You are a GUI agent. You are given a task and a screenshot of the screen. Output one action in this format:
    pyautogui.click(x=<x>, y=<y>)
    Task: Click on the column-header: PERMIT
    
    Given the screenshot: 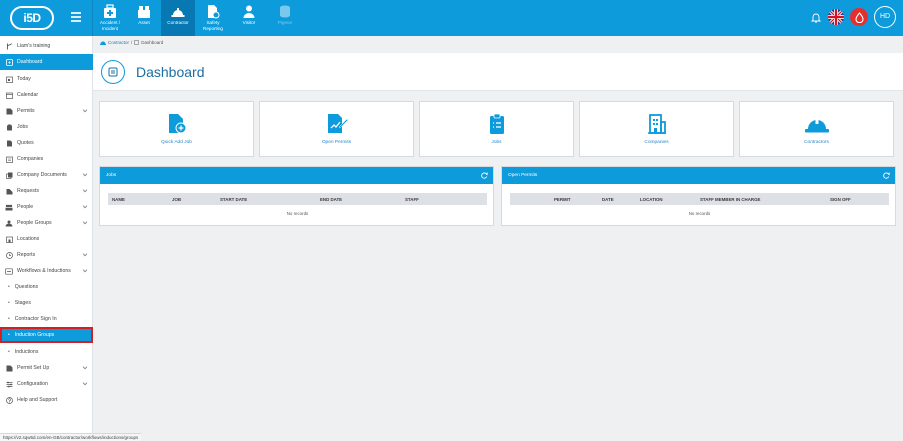 What is the action you would take?
    pyautogui.click(x=562, y=199)
    